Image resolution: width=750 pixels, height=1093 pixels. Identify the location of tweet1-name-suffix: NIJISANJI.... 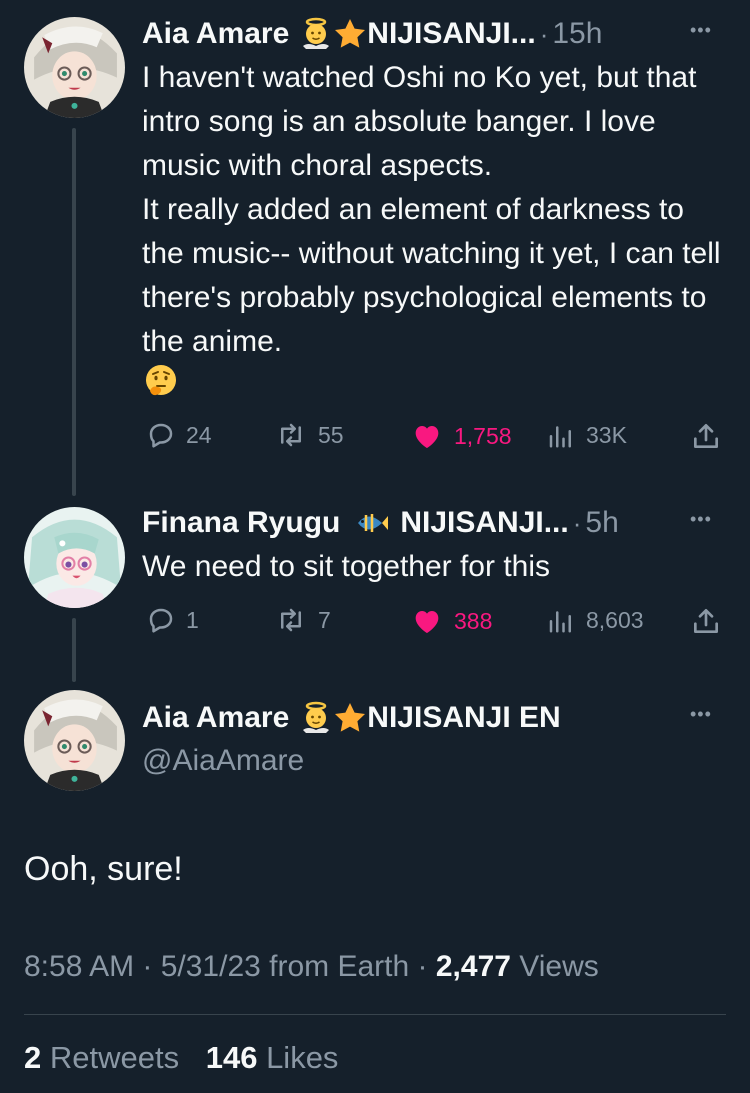
(451, 34).